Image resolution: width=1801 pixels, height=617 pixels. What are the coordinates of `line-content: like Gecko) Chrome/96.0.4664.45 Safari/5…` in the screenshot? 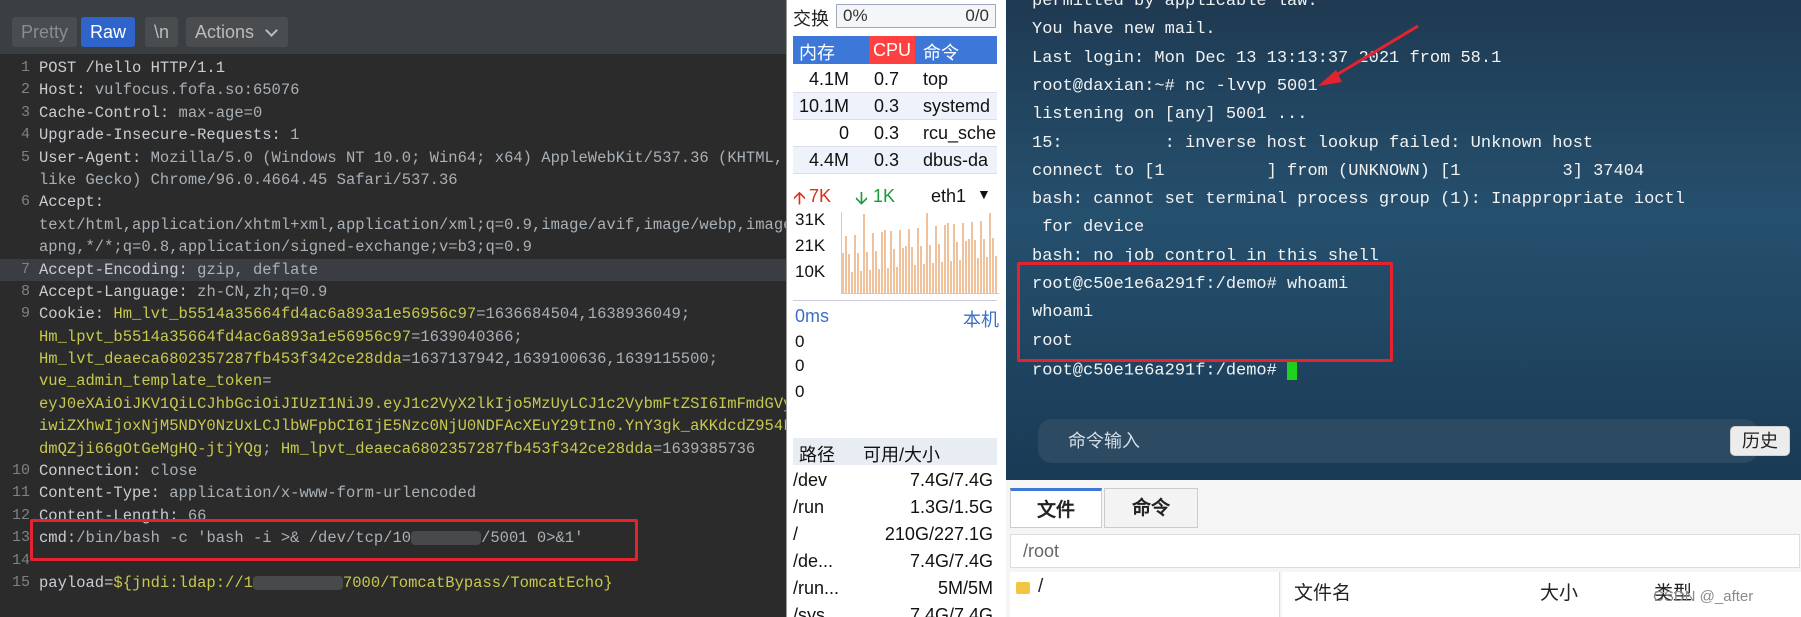 It's located at (248, 180).